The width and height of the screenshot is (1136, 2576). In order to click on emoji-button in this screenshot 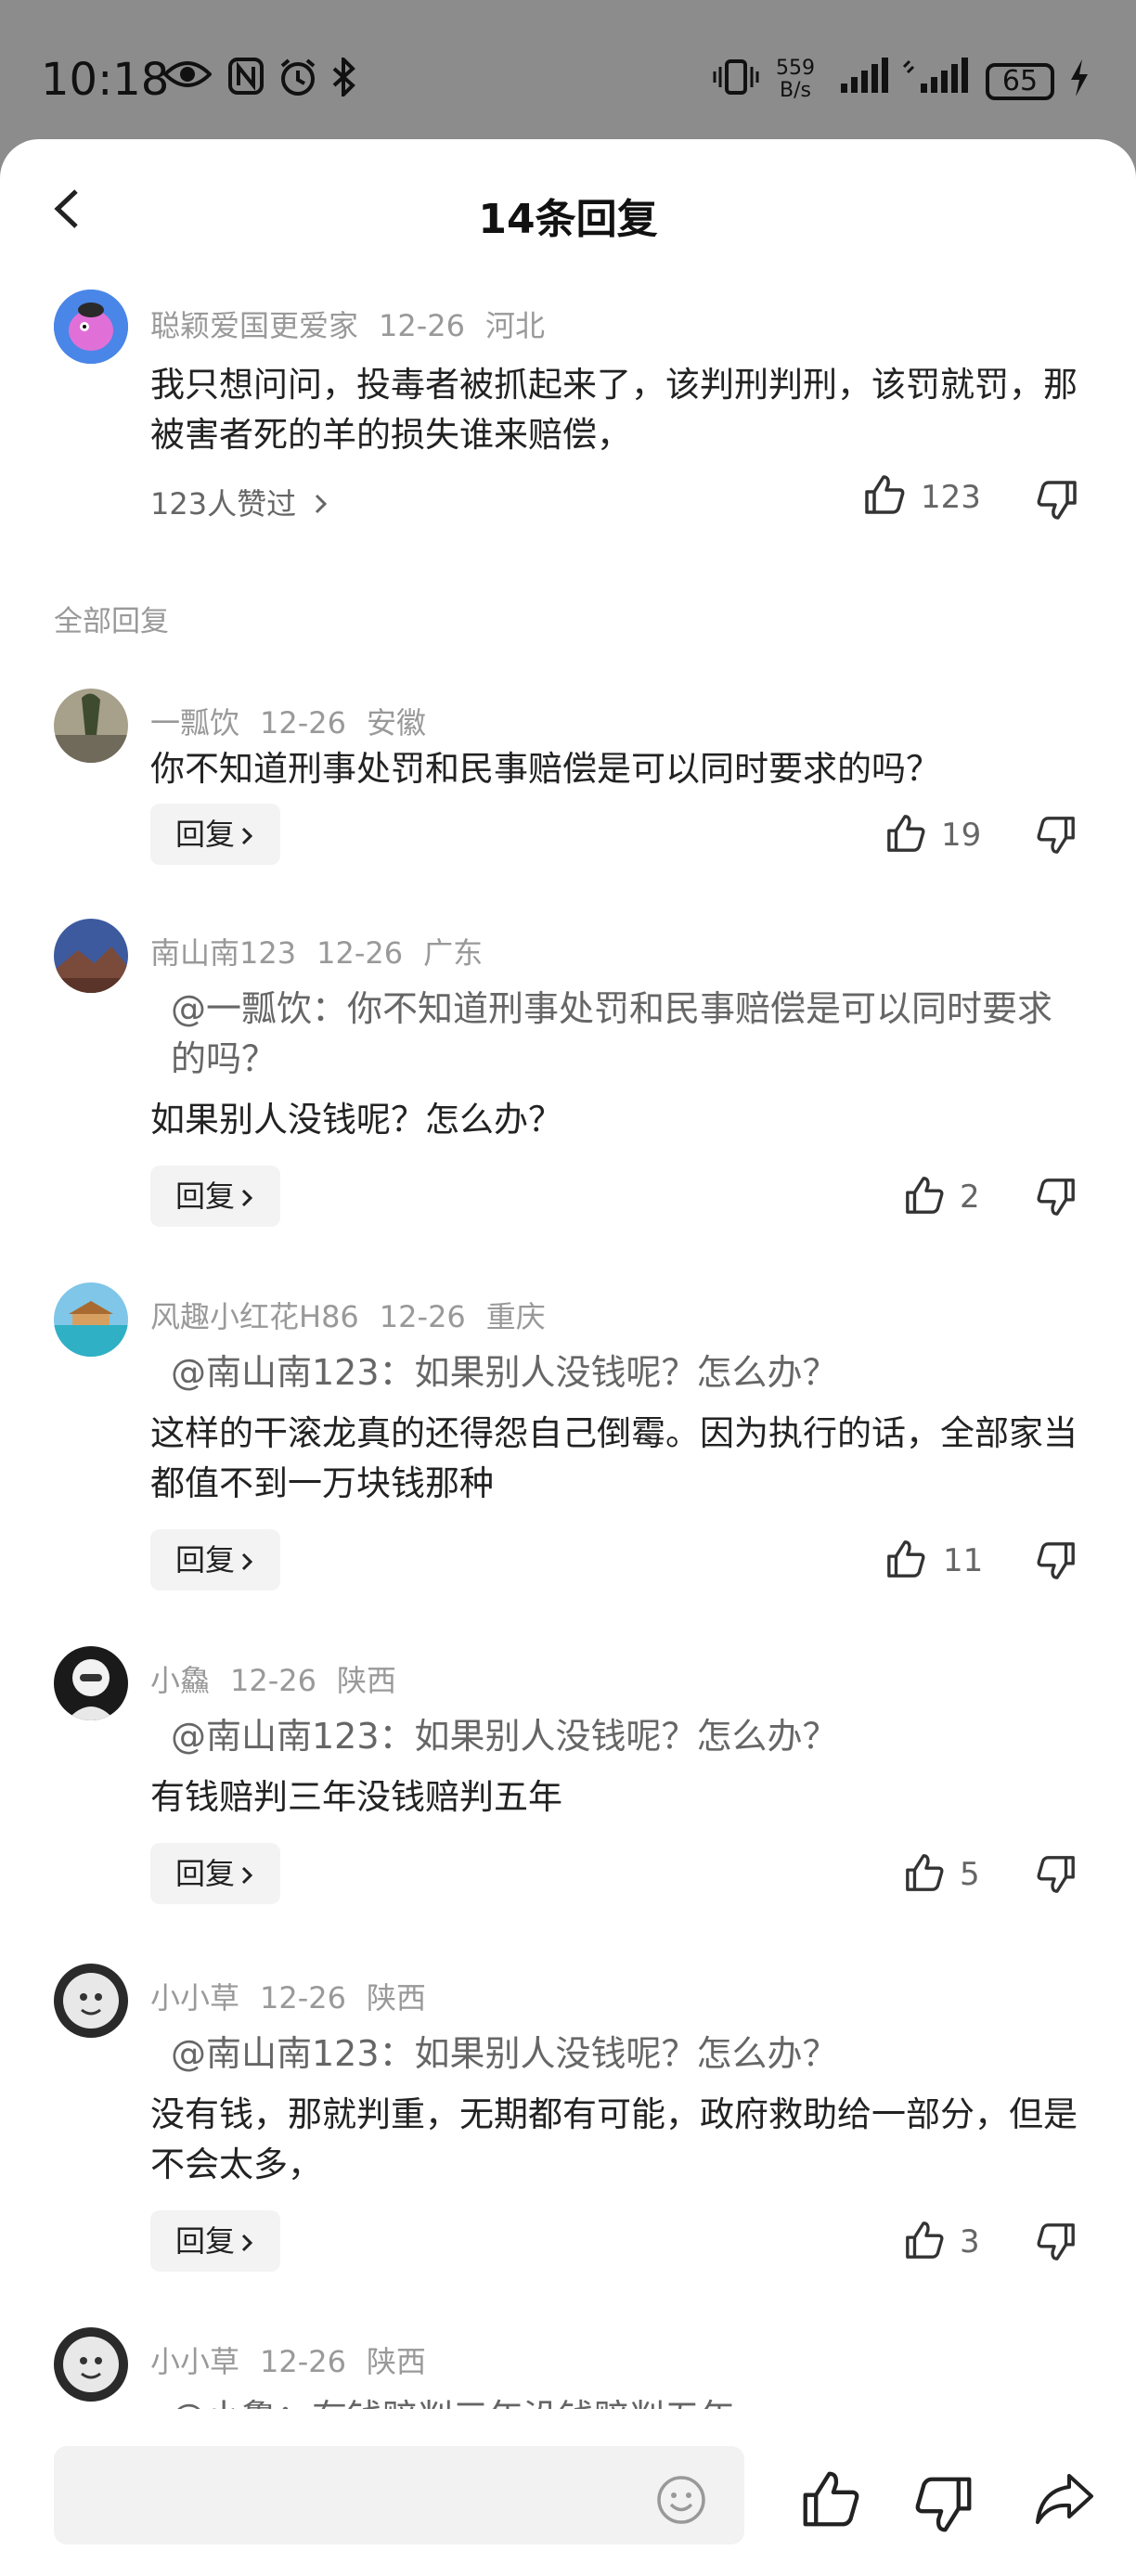, I will do `click(681, 2502)`.